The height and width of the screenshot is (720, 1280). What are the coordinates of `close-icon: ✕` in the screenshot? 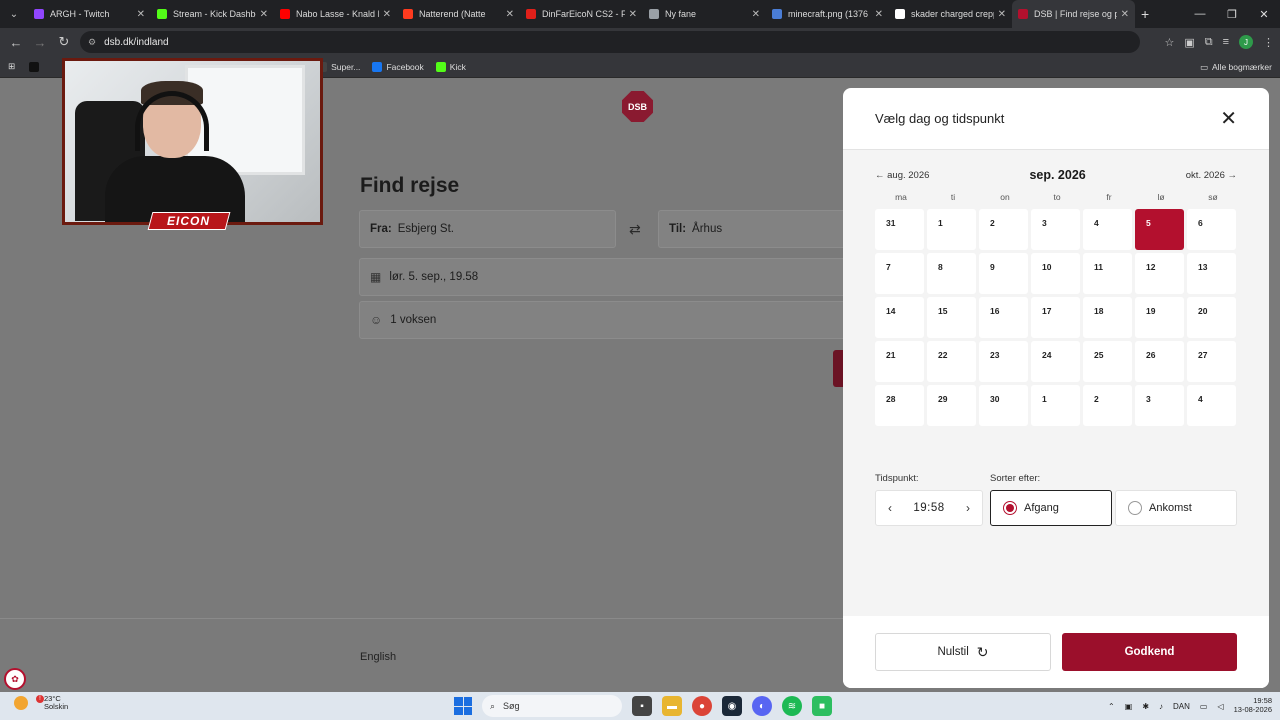 It's located at (1228, 119).